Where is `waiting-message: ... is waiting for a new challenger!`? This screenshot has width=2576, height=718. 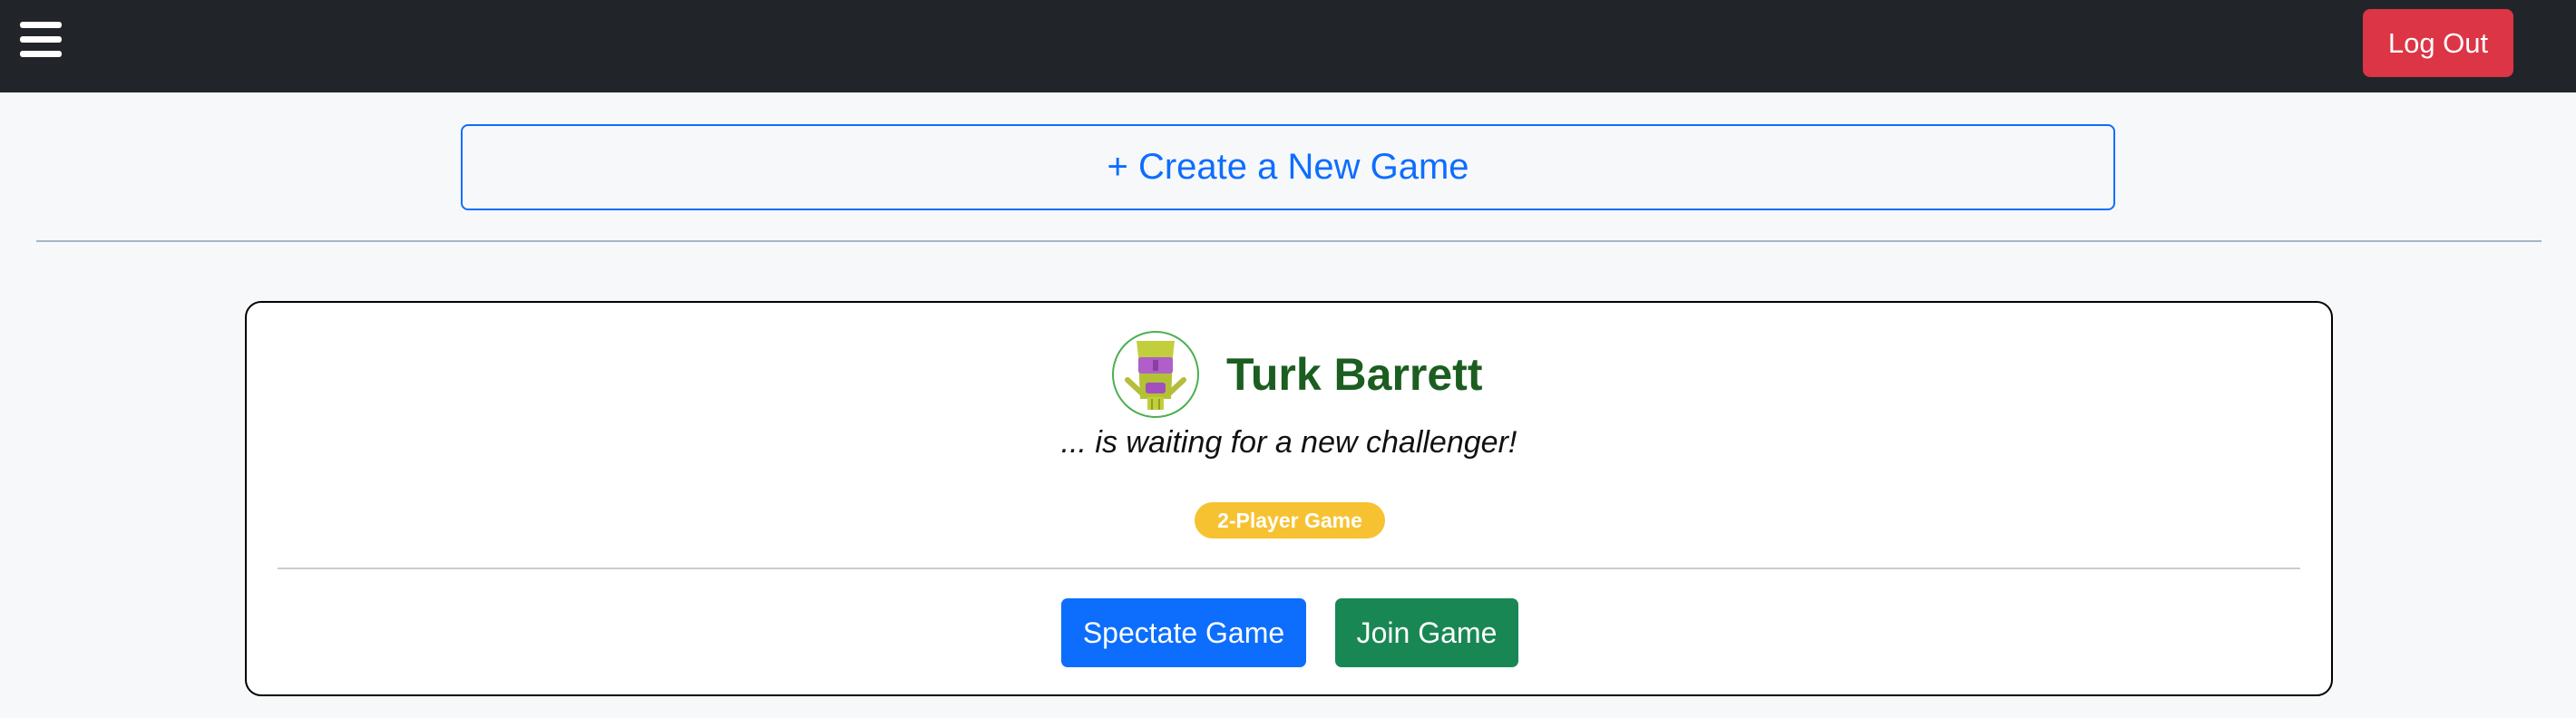 waiting-message: ... is waiting for a new challenger! is located at coordinates (1288, 442).